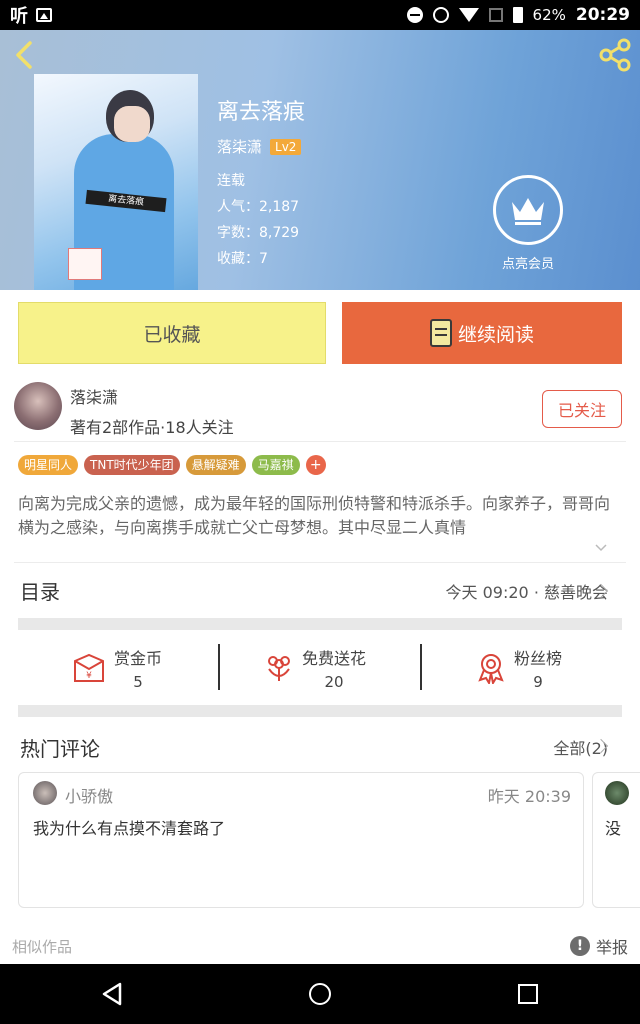 The height and width of the screenshot is (1024, 640). I want to click on nav-recents-icon, so click(528, 994).